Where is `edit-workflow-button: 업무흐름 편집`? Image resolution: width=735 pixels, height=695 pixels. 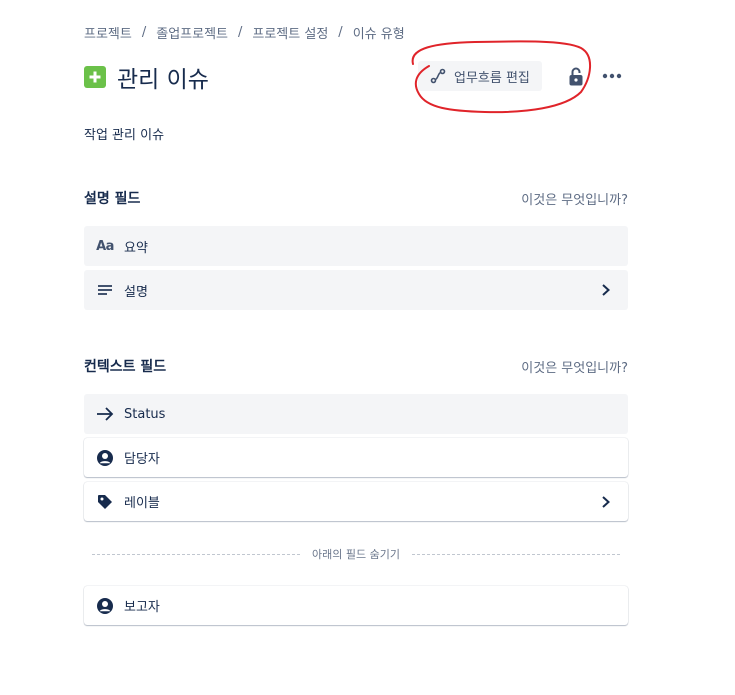 edit-workflow-button: 업무흐름 편집 is located at coordinates (480, 76).